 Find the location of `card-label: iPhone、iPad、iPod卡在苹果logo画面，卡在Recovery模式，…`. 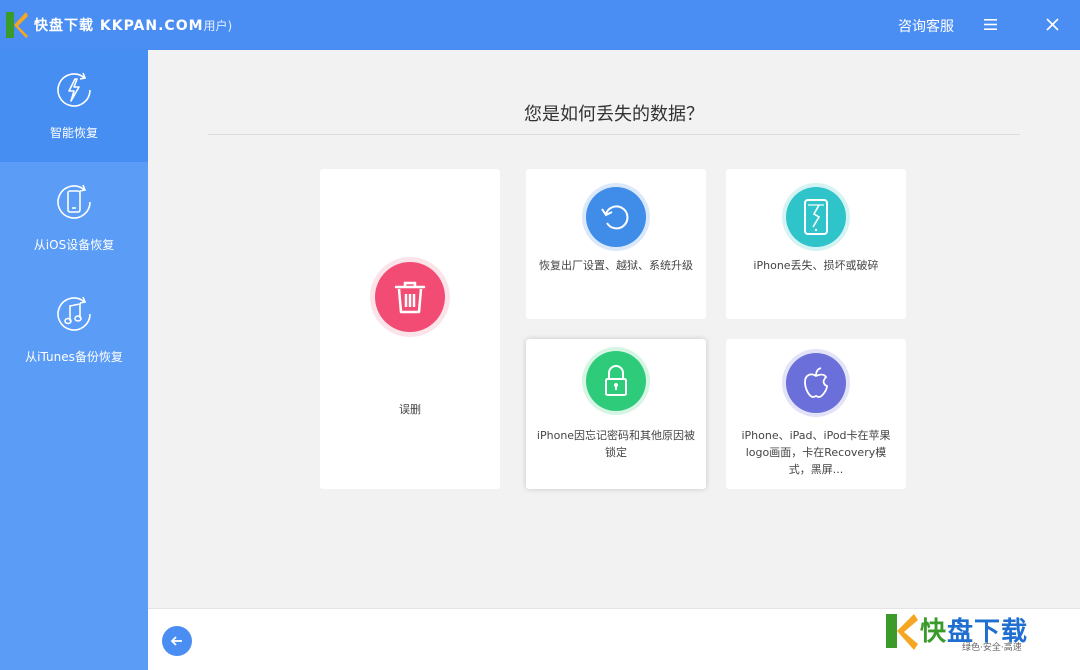

card-label: iPhone、iPad、iPod卡在苹果logo画面，卡在Recovery模式，… is located at coordinates (816, 452).